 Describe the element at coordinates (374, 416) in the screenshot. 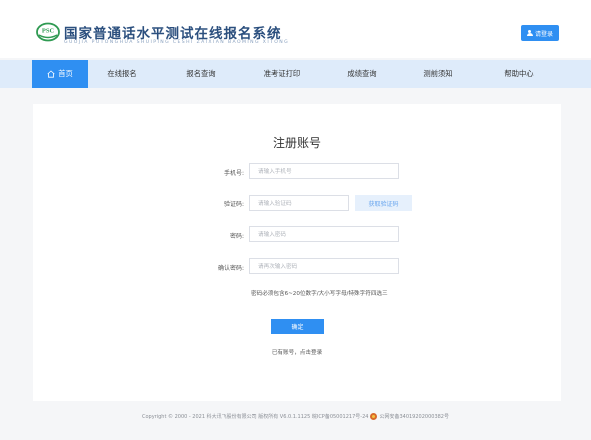

I see `police-badge-icon` at that location.